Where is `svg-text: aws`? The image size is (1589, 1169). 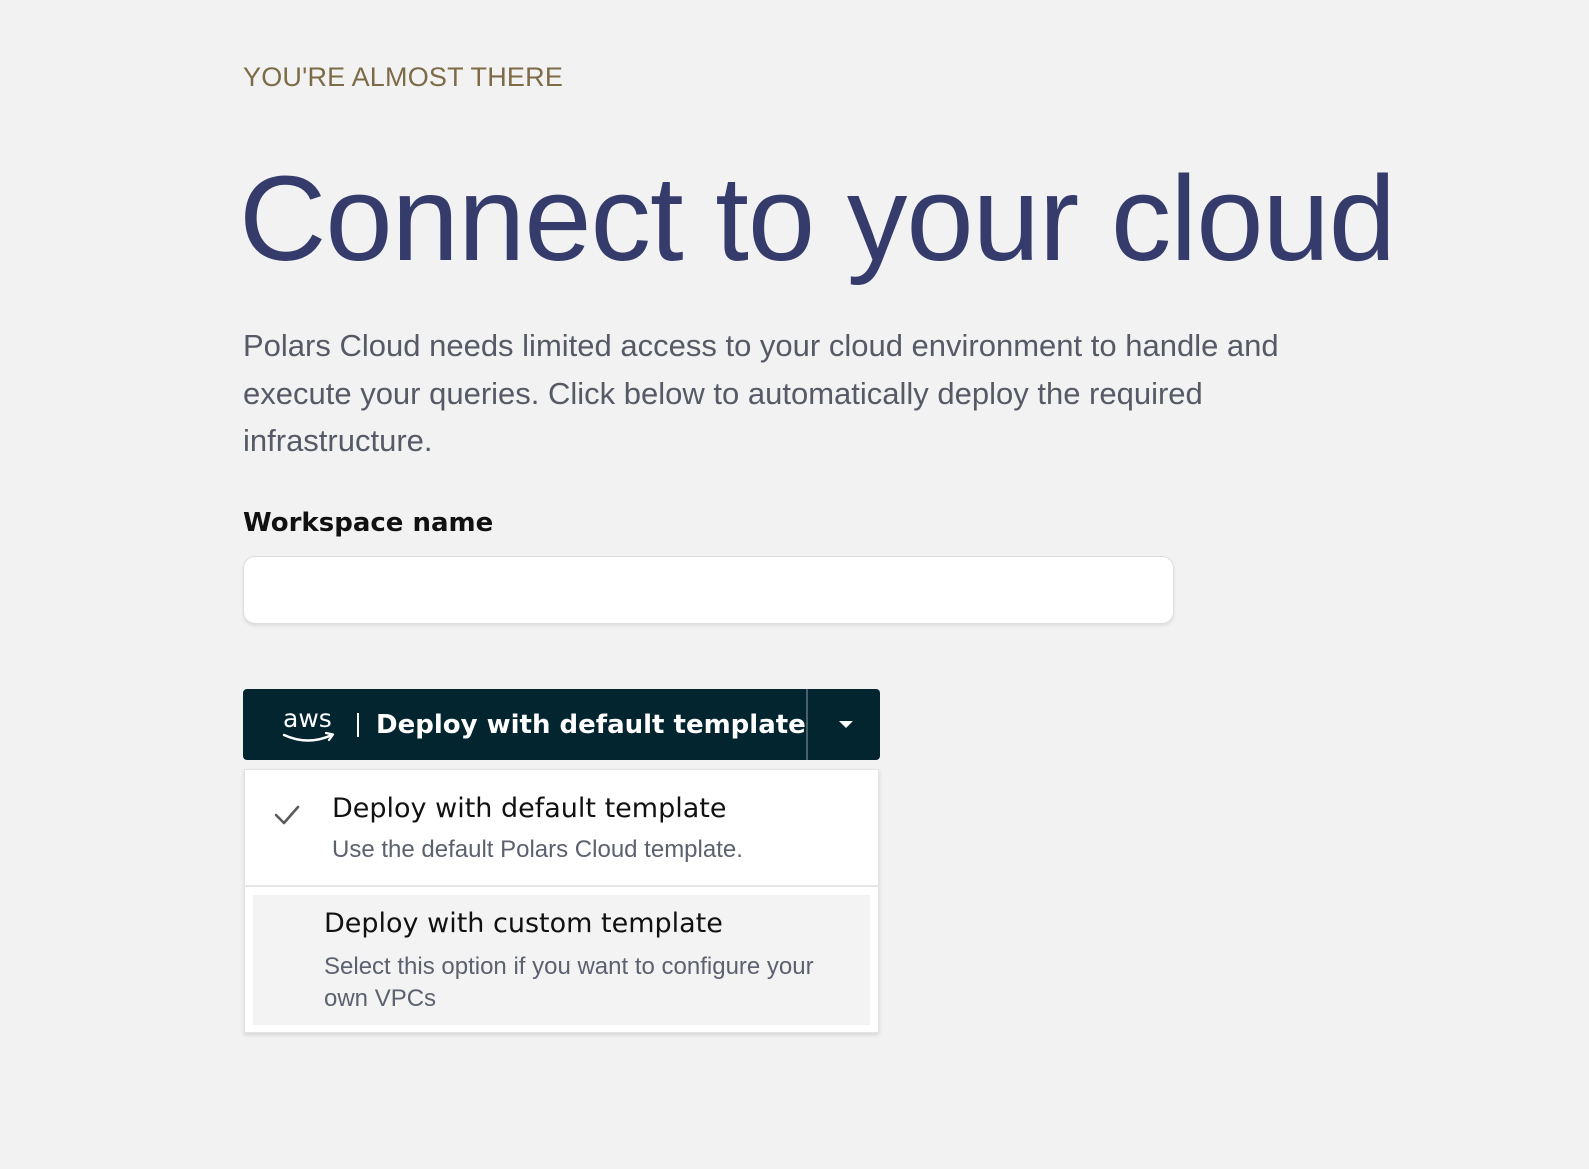 svg-text: aws is located at coordinates (307, 718).